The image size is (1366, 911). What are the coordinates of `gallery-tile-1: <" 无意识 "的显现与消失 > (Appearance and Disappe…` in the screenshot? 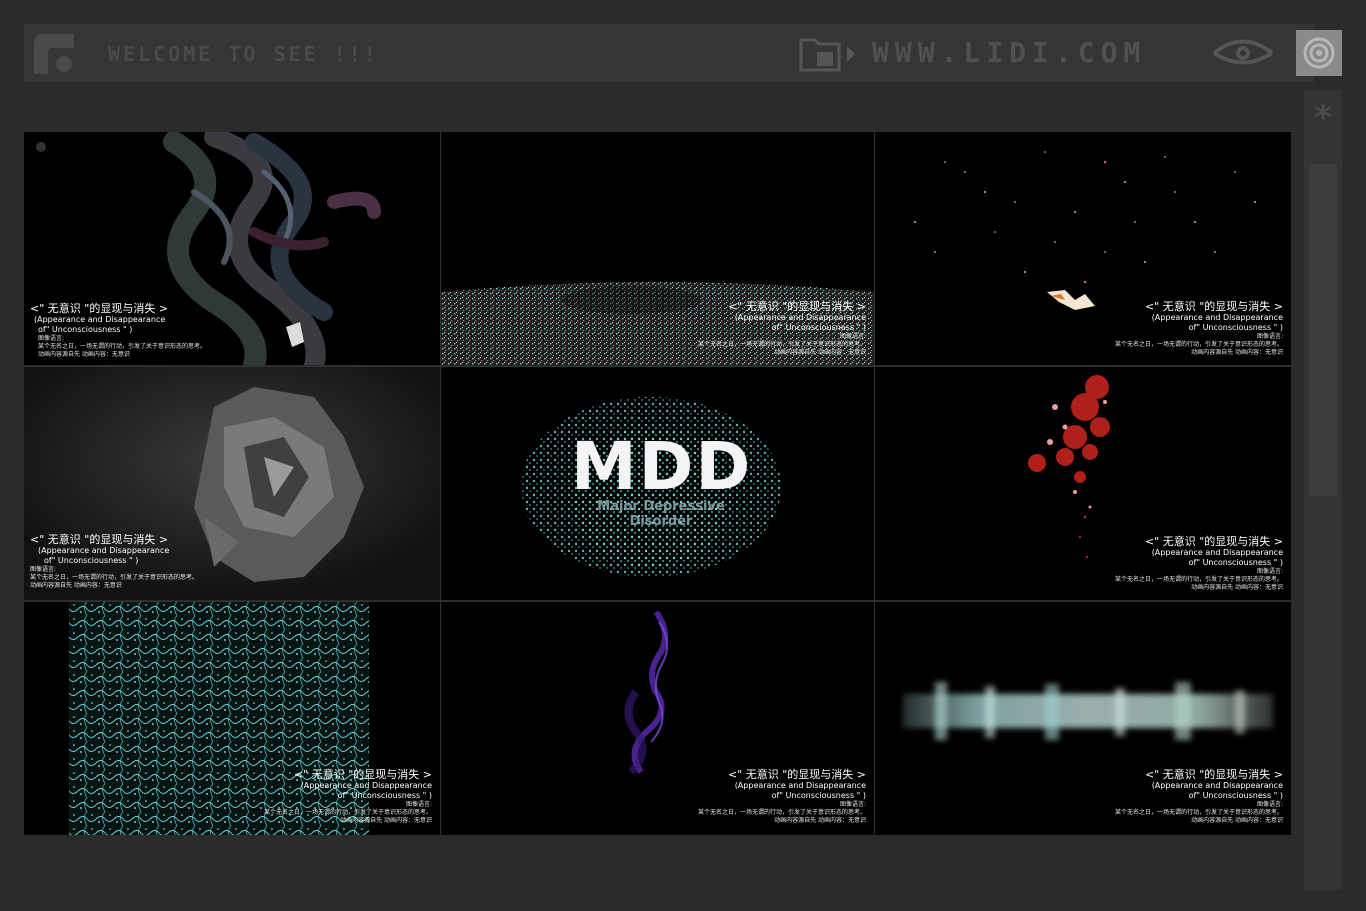 It's located at (232, 248).